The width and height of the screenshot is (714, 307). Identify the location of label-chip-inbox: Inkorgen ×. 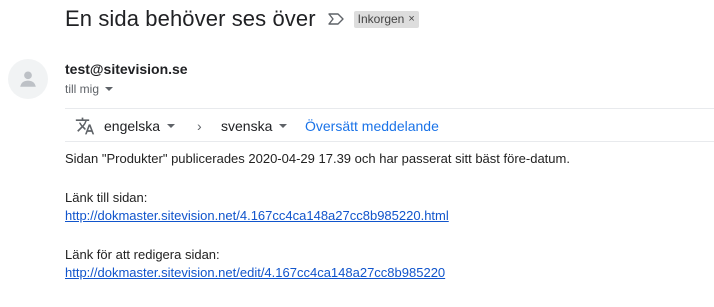
(386, 19).